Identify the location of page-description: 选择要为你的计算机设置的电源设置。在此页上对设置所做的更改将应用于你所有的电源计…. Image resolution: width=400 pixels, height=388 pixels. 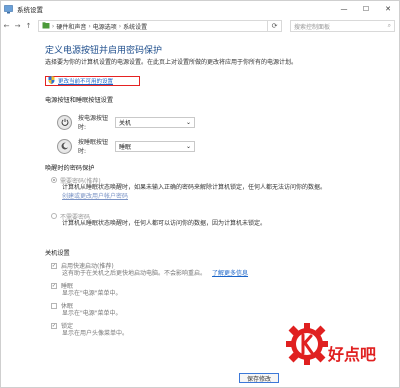
(171, 62).